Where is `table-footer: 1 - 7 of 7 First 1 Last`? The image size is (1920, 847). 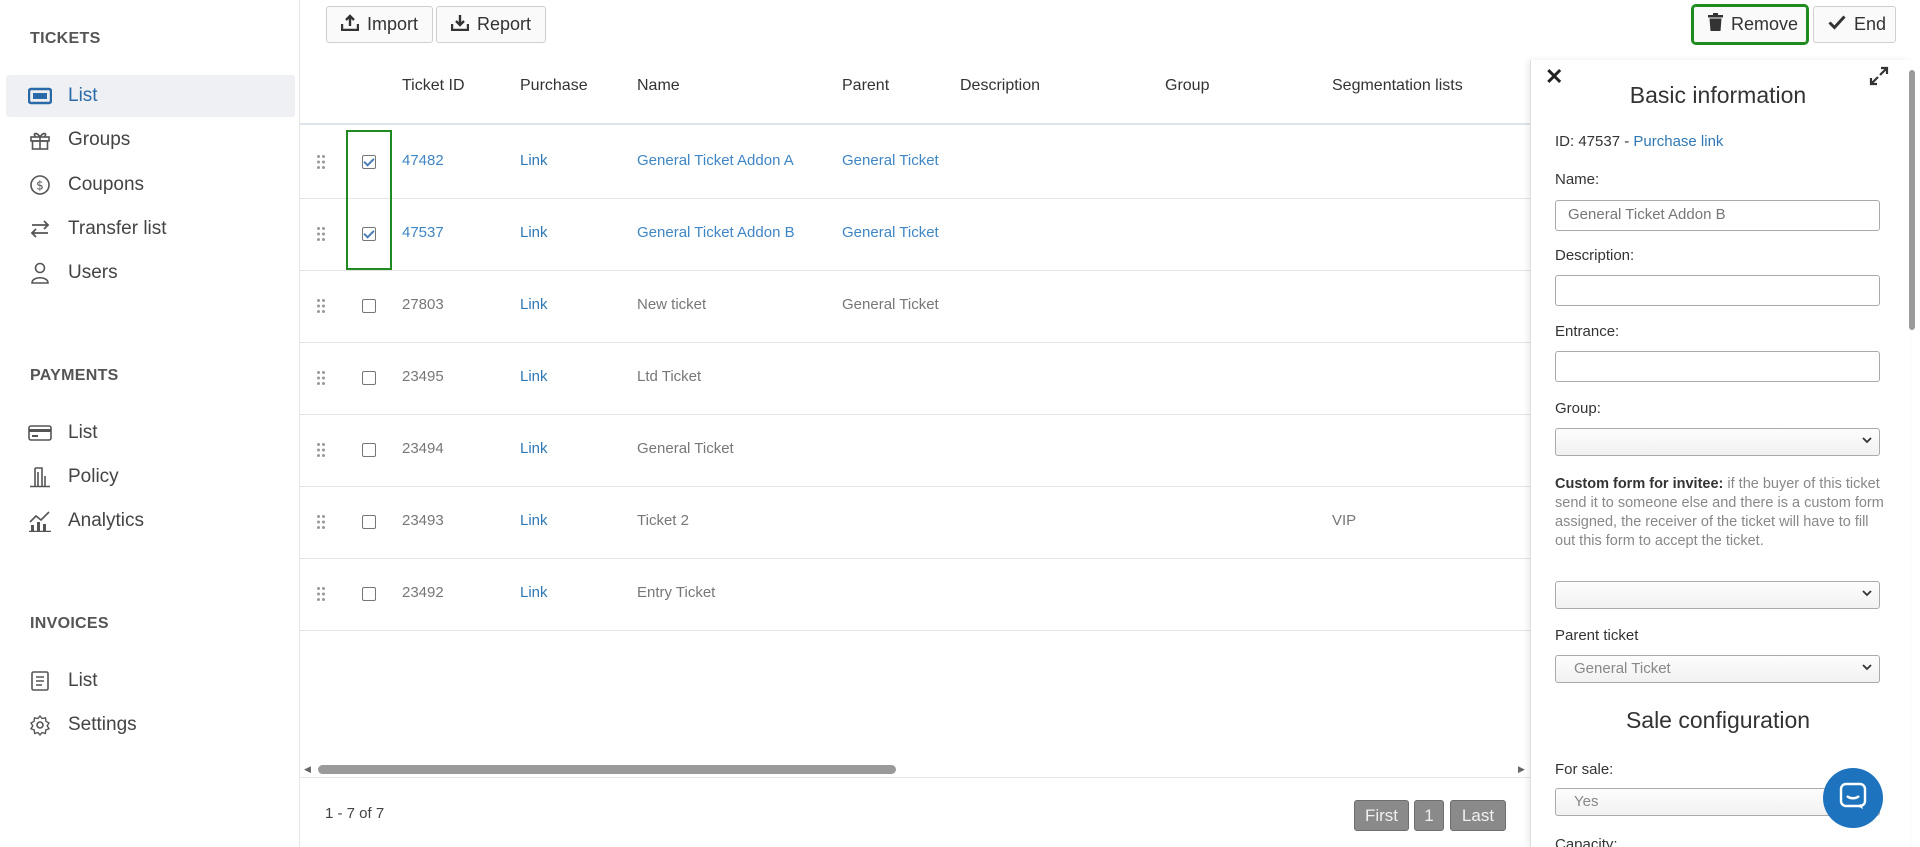
table-footer: 1 - 7 of 7 First 1 Last is located at coordinates (915, 812).